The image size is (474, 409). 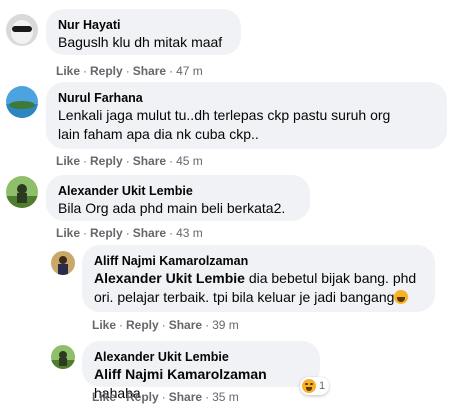 I want to click on comment-text: lain faham apa dia nk cuba ckp.., so click(x=158, y=134).